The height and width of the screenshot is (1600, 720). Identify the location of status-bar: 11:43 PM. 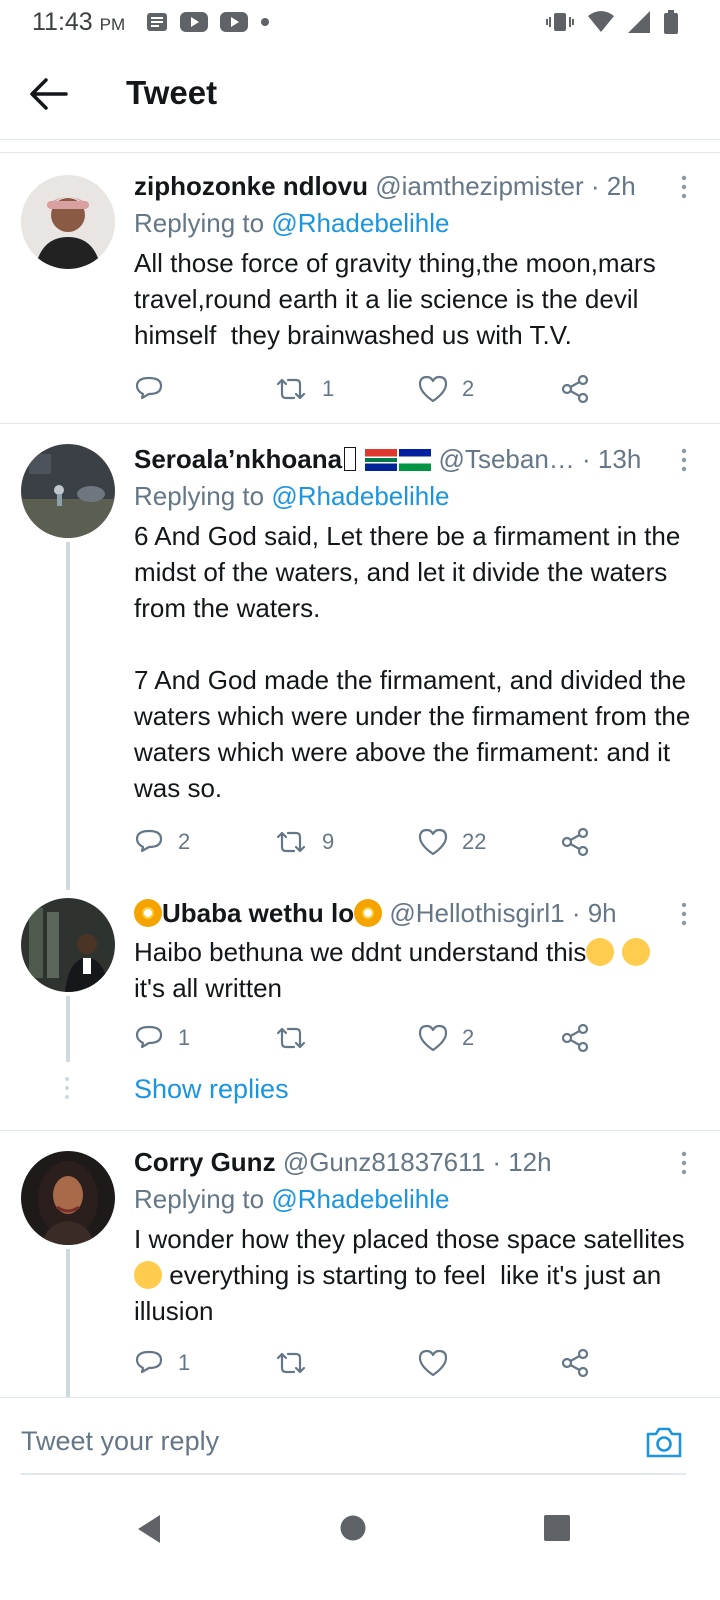
(360, 24).